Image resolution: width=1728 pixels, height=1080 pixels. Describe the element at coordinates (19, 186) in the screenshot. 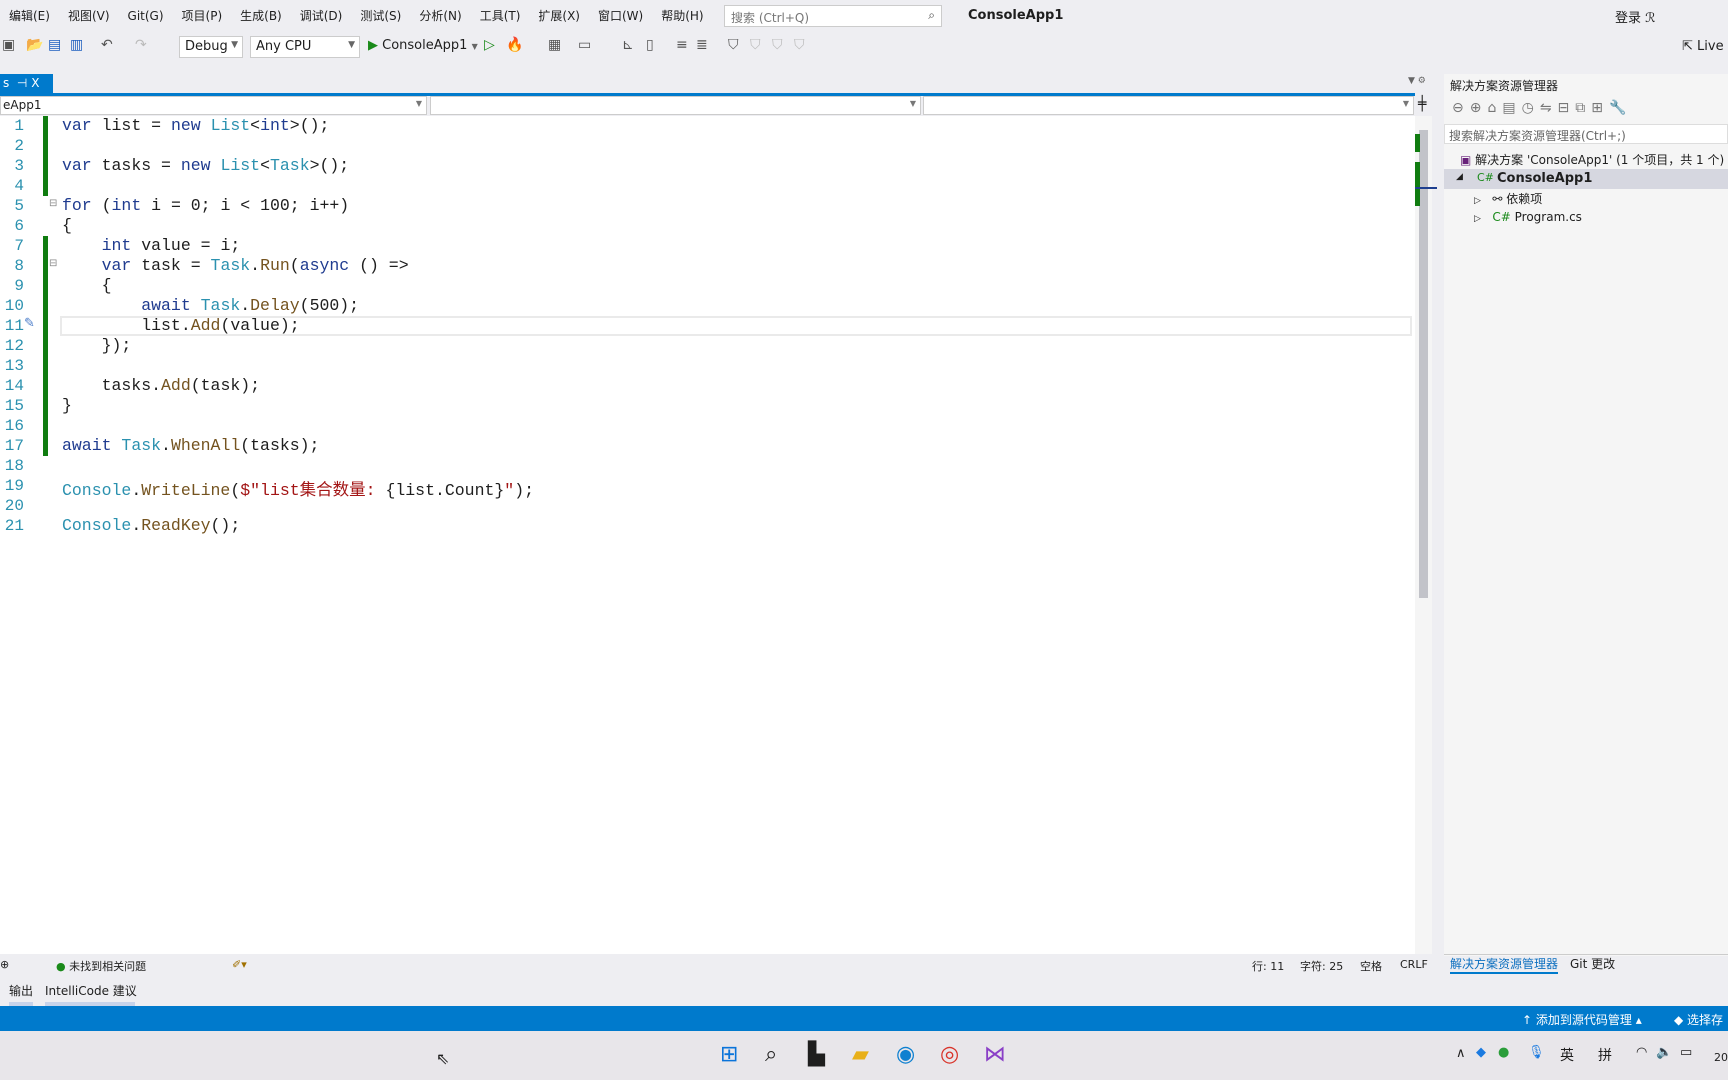

I see `line-number: 4` at that location.